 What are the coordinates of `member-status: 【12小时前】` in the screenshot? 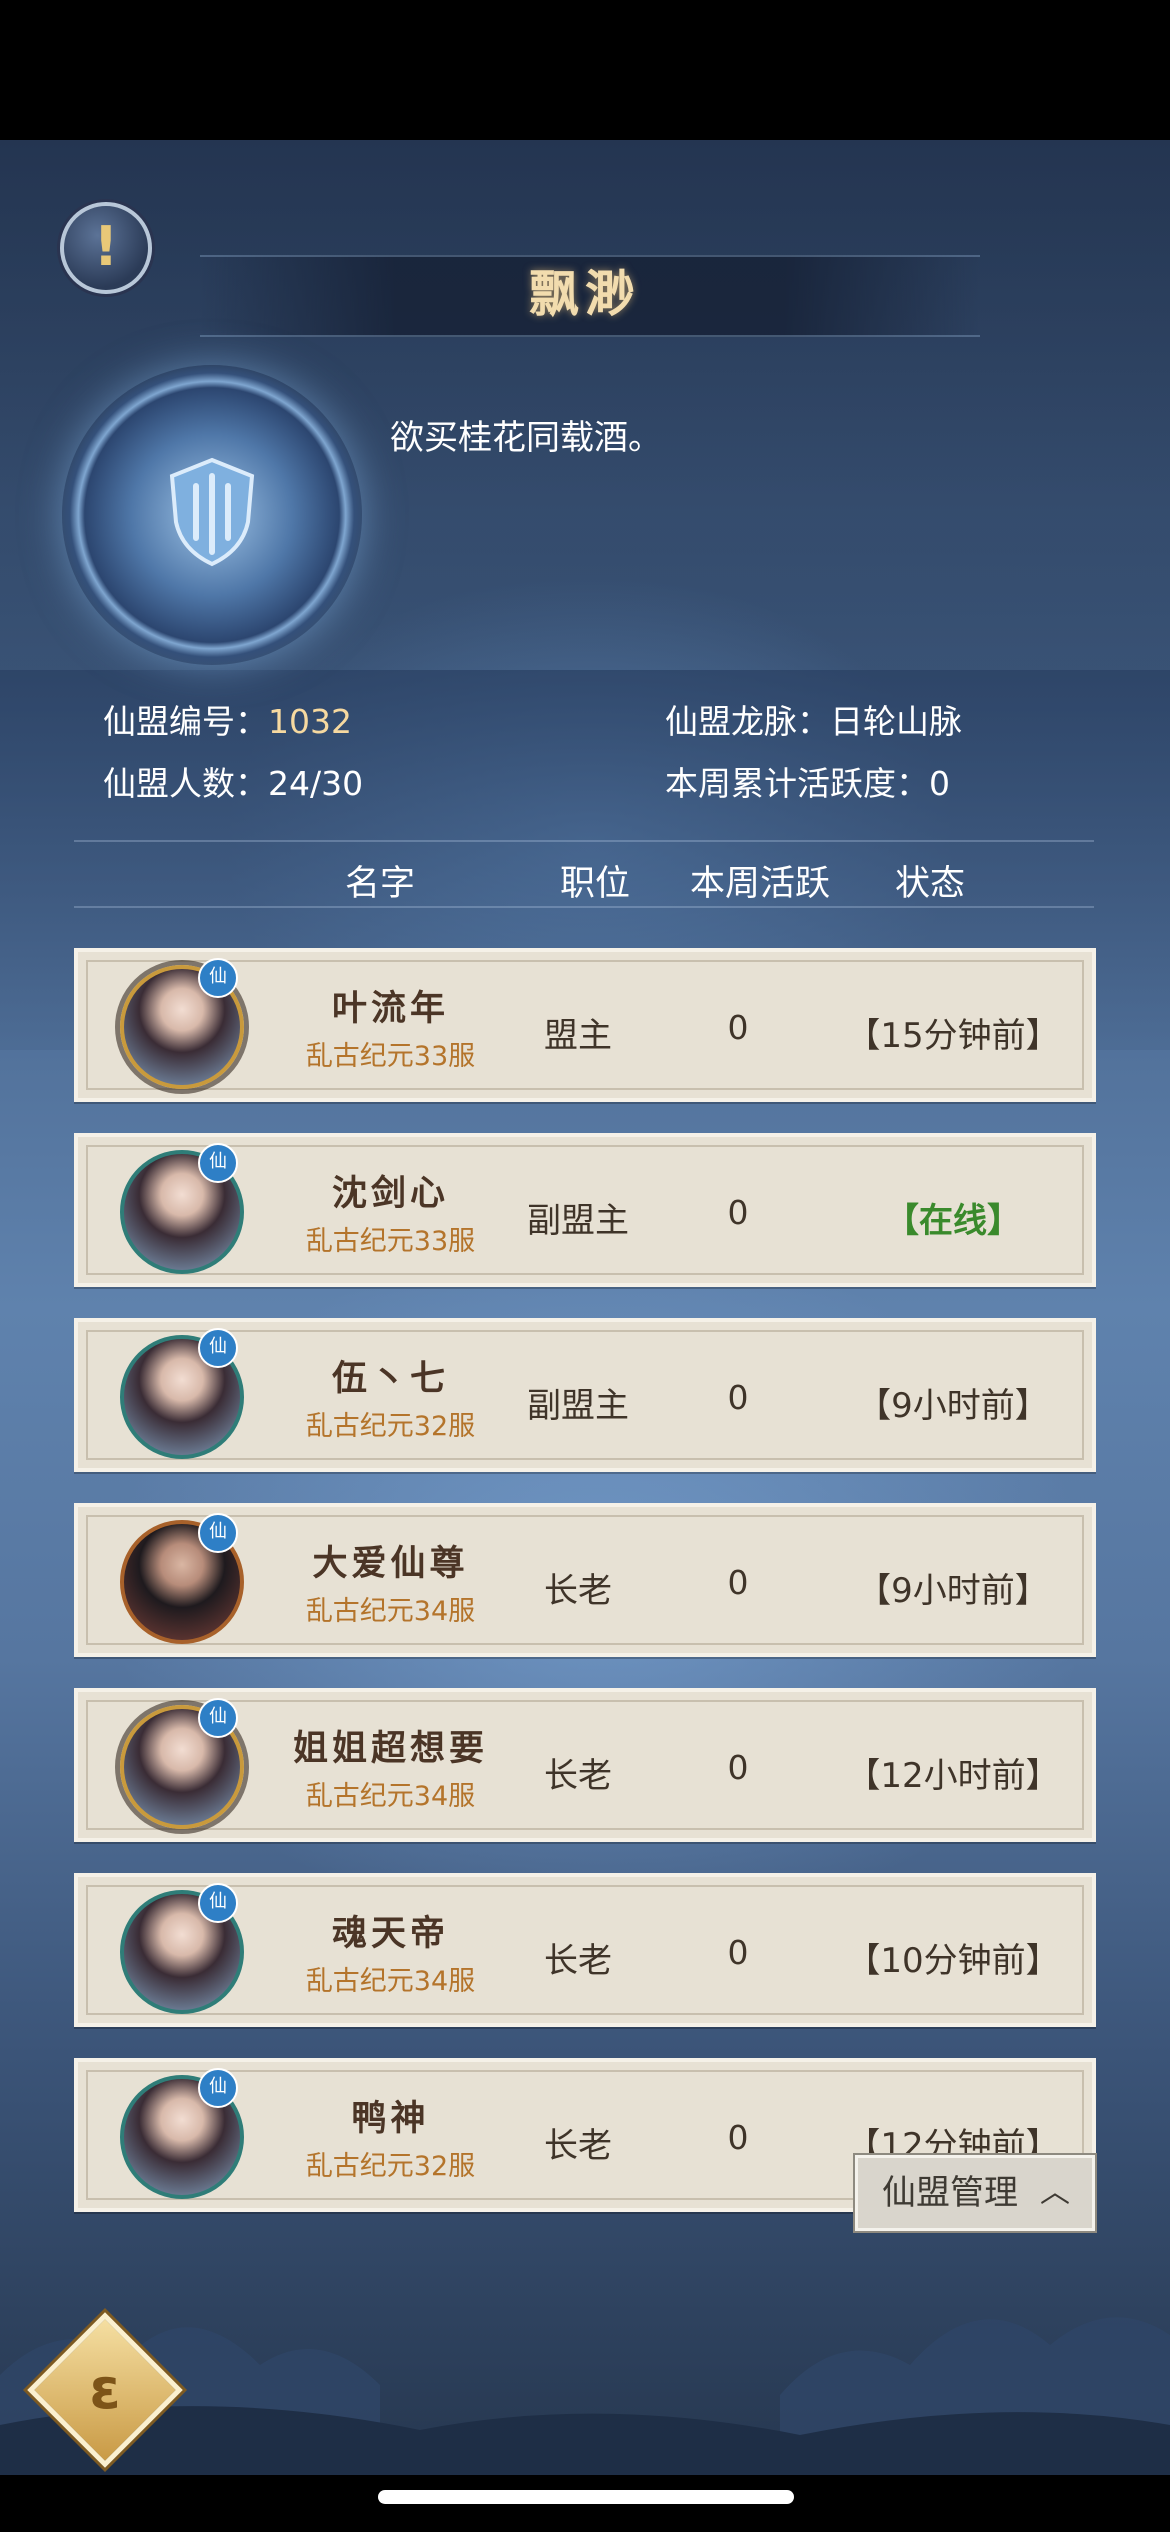 It's located at (953, 1776).